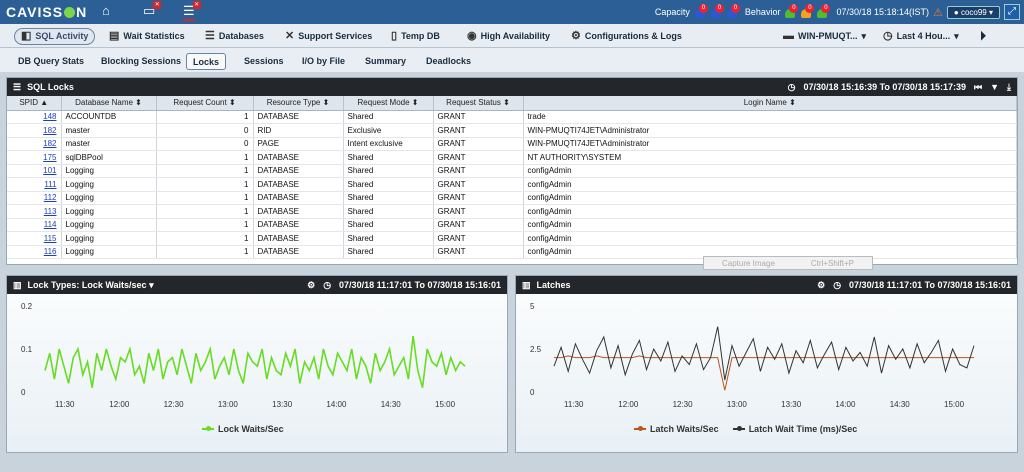 The image size is (1024, 472). Describe the element at coordinates (553, 285) in the screenshot. I see `chart-title: Latches` at that location.